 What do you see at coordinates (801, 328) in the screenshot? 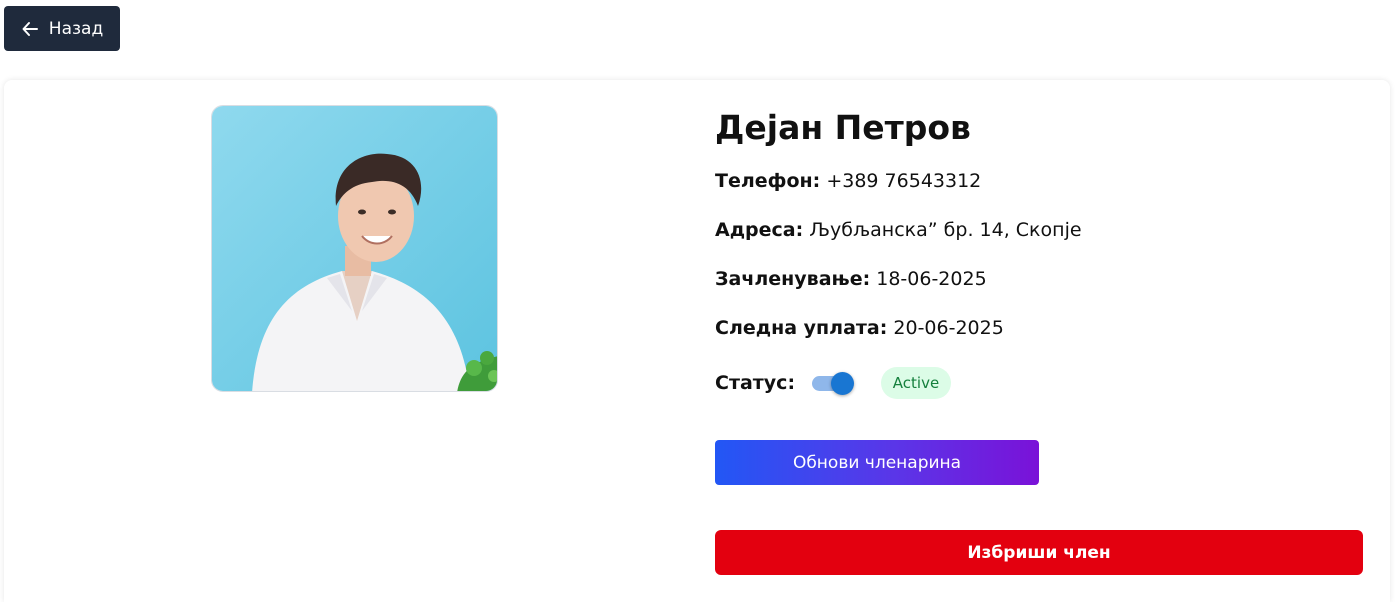
I see `next-payment-label: Следна уплата:` at bounding box center [801, 328].